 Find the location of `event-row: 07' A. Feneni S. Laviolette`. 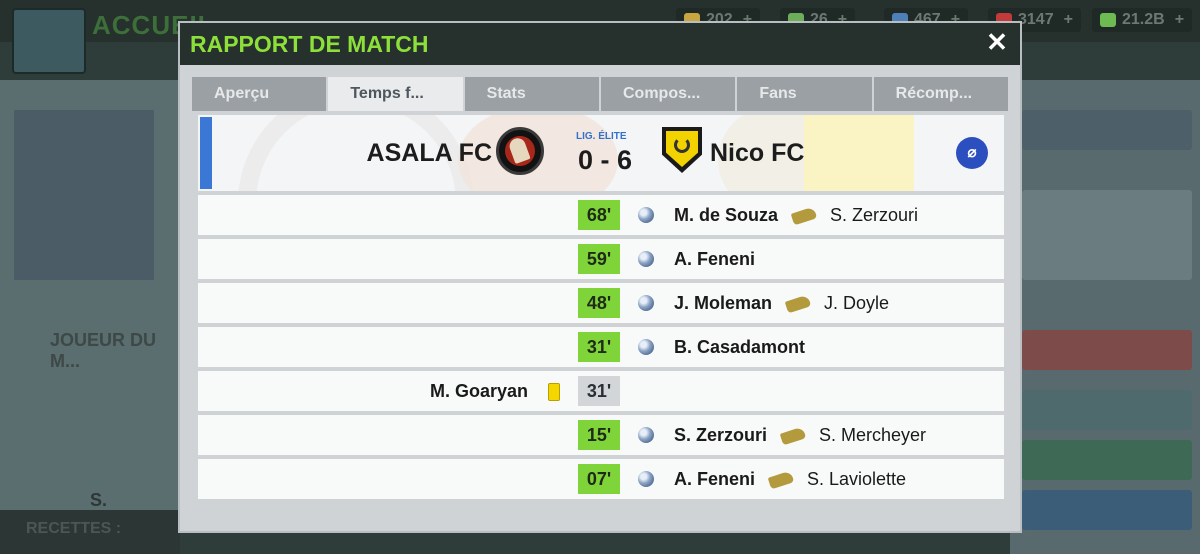

event-row: 07' A. Feneni S. Laviolette is located at coordinates (601, 479).